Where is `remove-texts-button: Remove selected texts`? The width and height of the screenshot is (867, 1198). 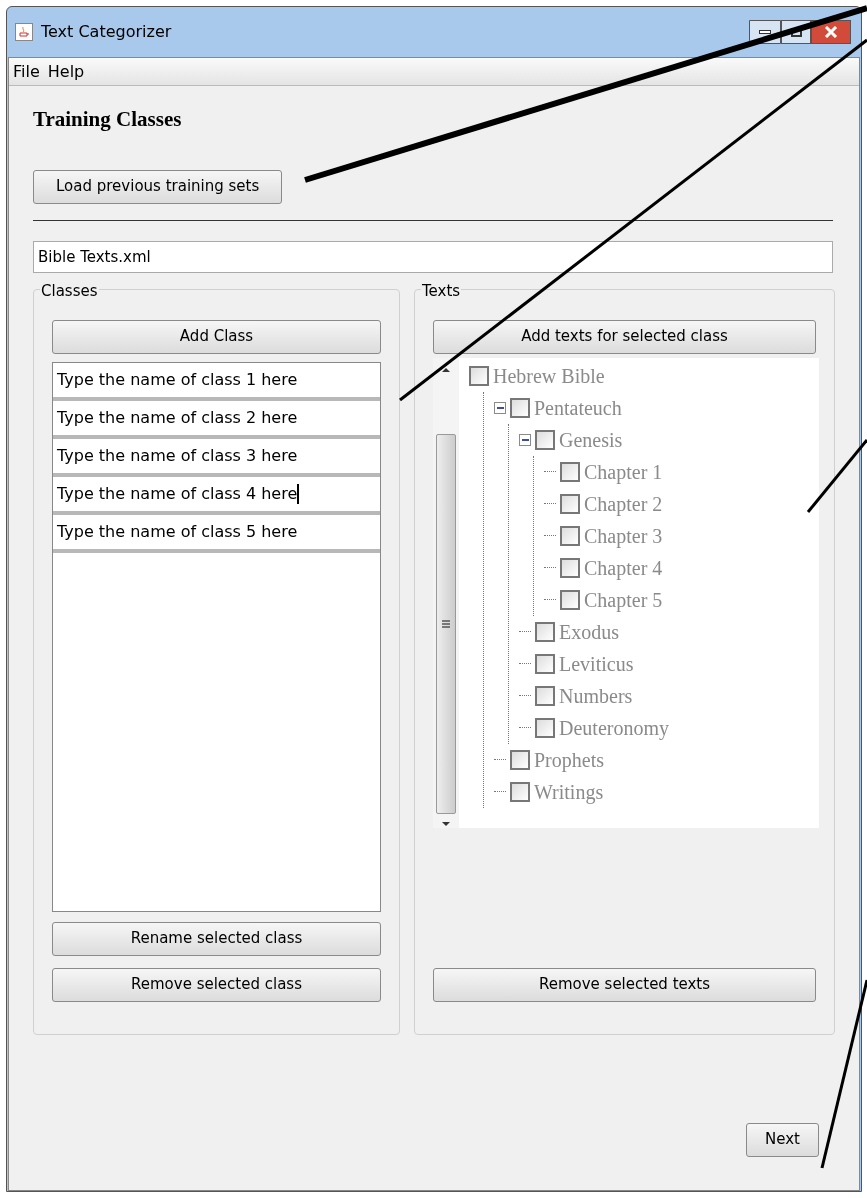 remove-texts-button: Remove selected texts is located at coordinates (624, 984).